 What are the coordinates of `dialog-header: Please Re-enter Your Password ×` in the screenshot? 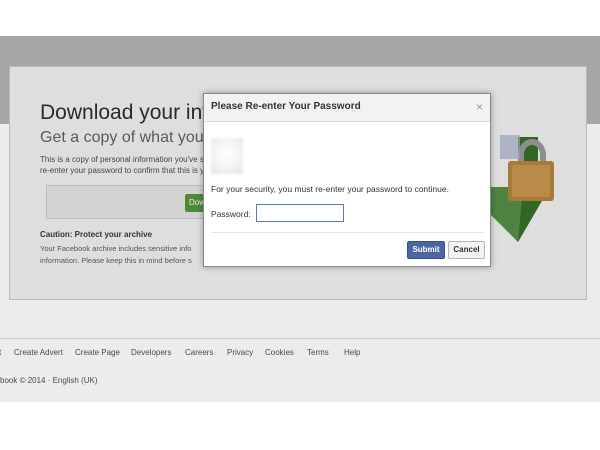 It's located at (347, 108).